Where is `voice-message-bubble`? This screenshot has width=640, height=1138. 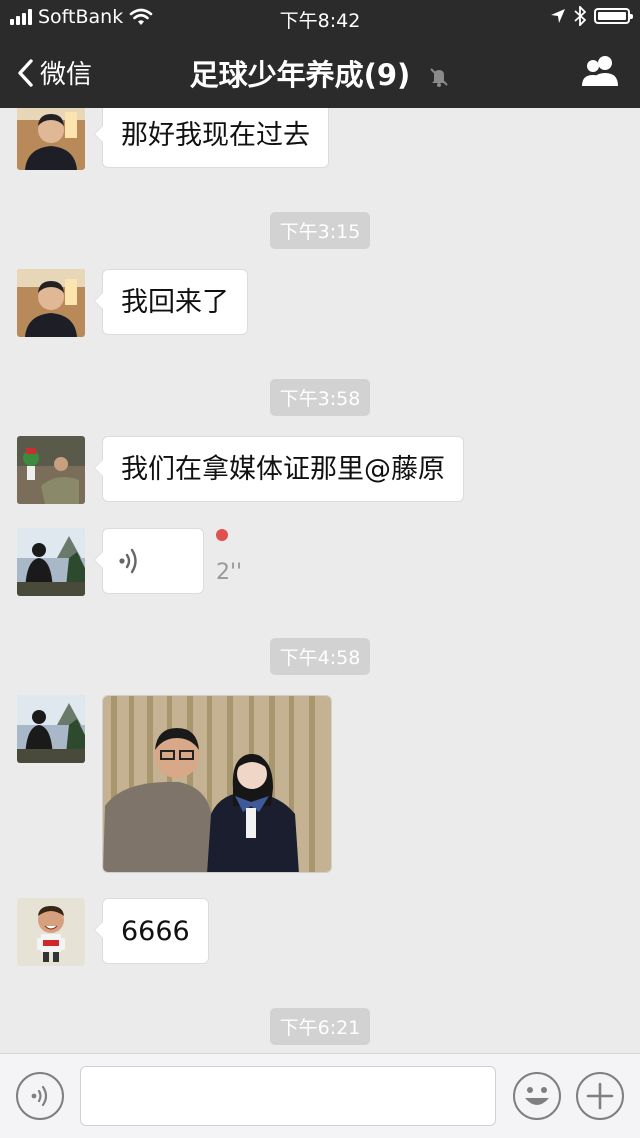 voice-message-bubble is located at coordinates (149, 561).